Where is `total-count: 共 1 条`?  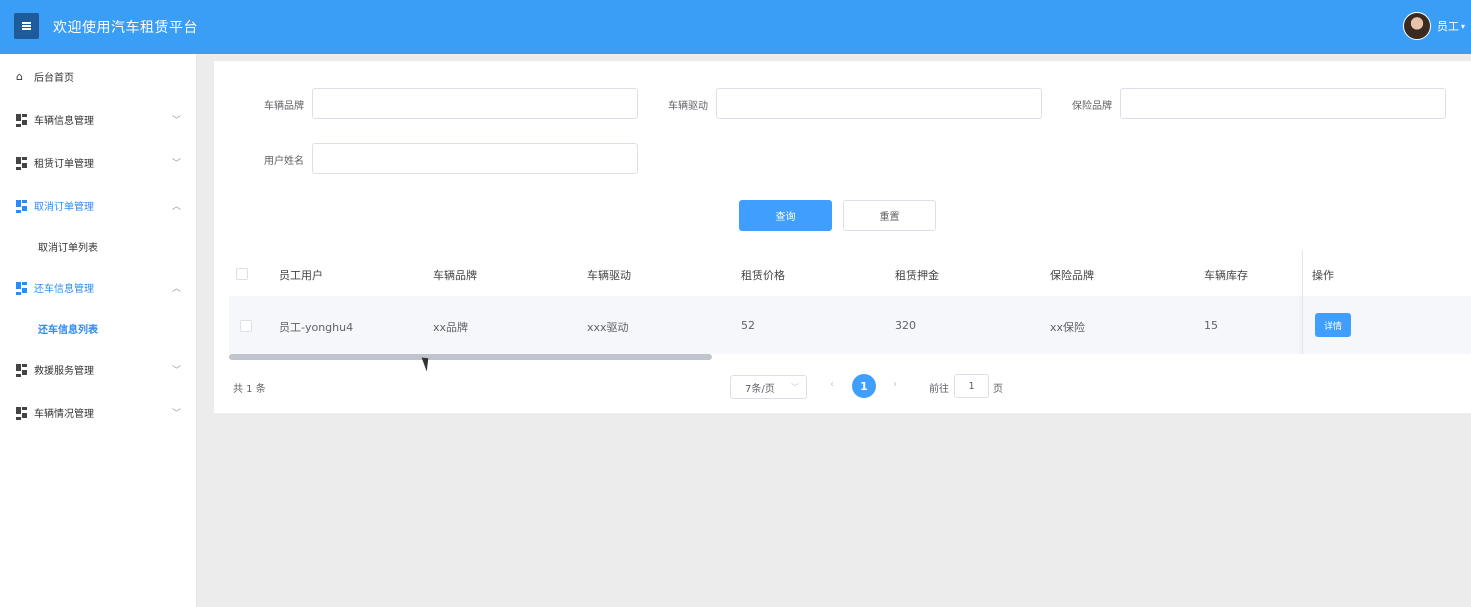 total-count: 共 1 条 is located at coordinates (249, 389).